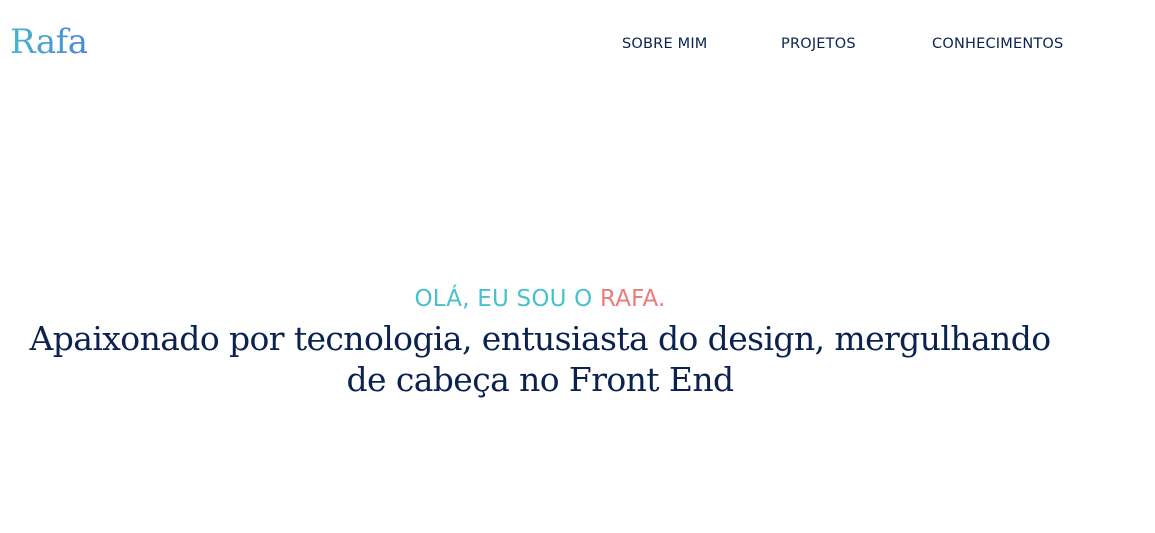 The width and height of the screenshot is (1155, 533). I want to click on greeting-name: RAFA., so click(633, 299).